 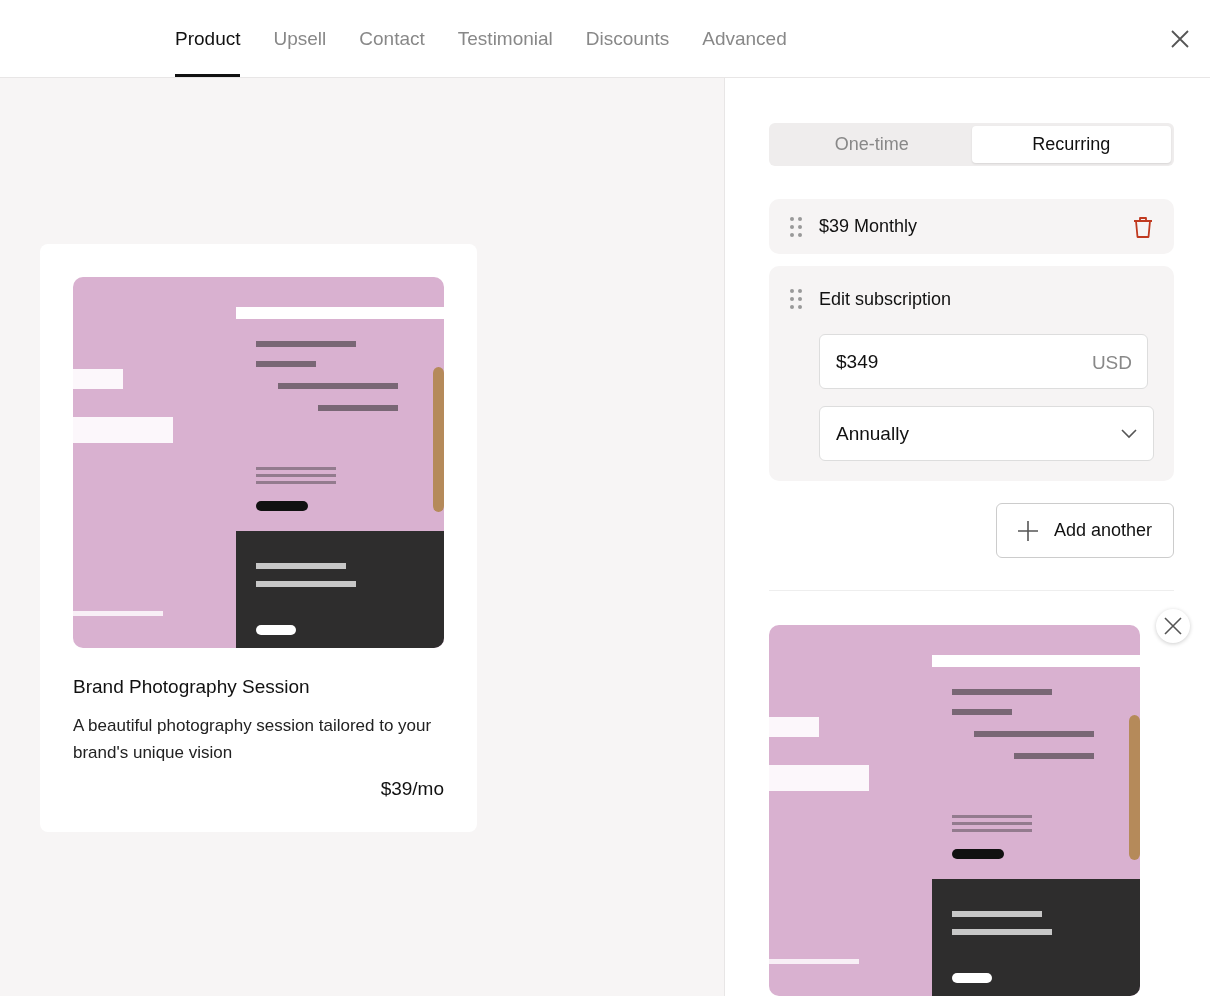 I want to click on add-another-button: Add another, so click(x=1084, y=530).